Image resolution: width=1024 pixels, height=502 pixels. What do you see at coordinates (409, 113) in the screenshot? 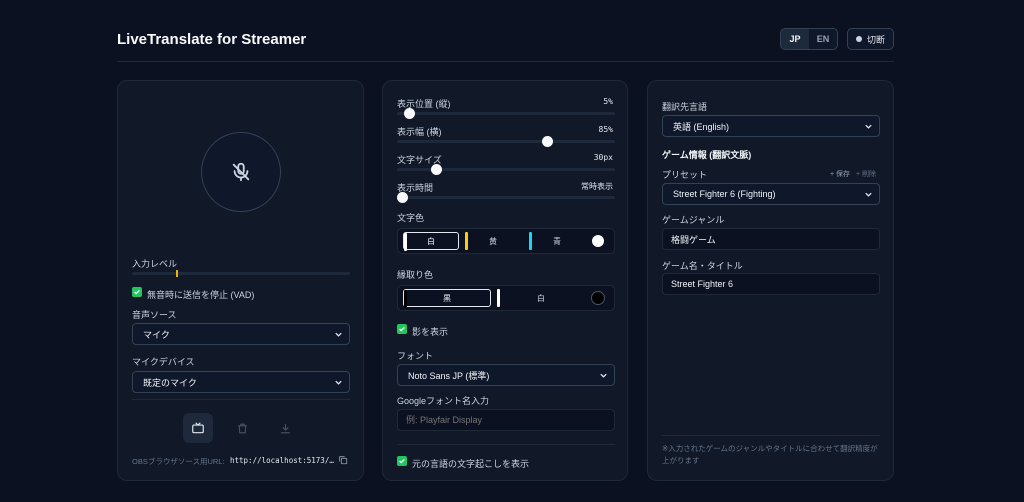
I see `position-slider-thumb` at bounding box center [409, 113].